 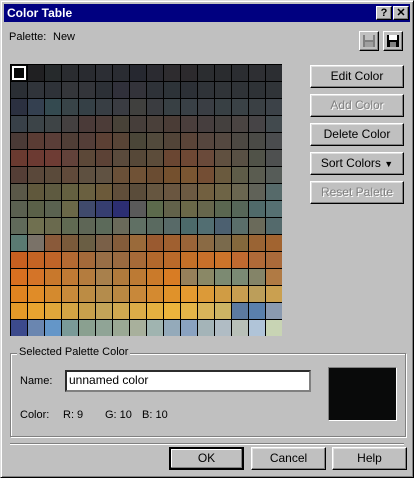 I want to click on title-bar: Color Table ? ✕, so click(x=207, y=13).